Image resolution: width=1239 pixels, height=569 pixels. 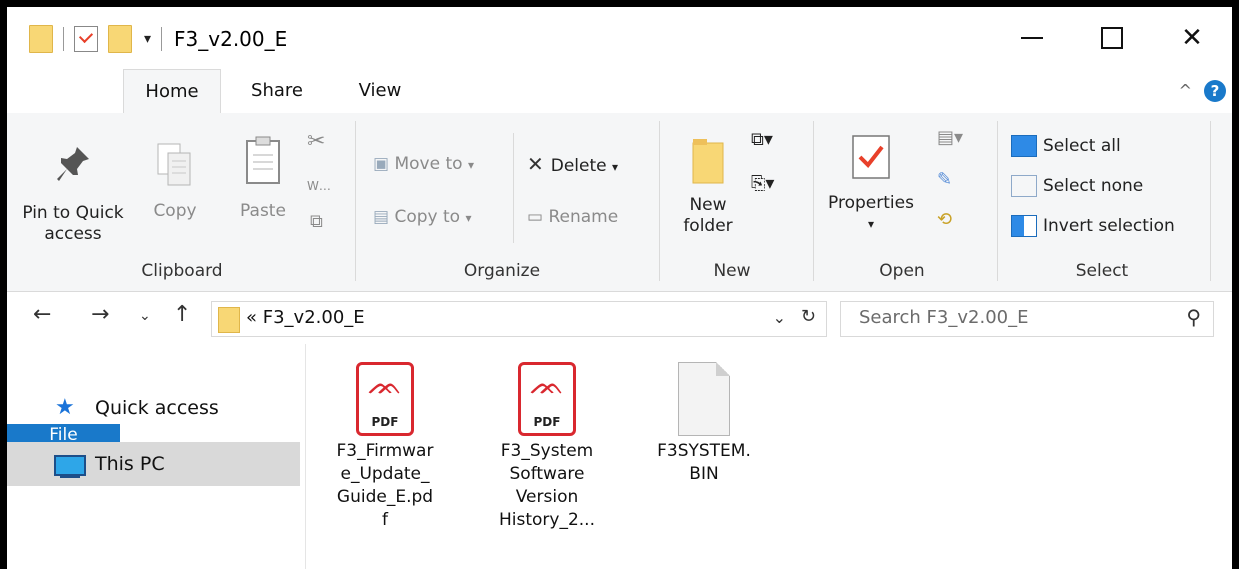 What do you see at coordinates (73, 193) in the screenshot?
I see `pin-to-quick-access-button: Pin to Quick access` at bounding box center [73, 193].